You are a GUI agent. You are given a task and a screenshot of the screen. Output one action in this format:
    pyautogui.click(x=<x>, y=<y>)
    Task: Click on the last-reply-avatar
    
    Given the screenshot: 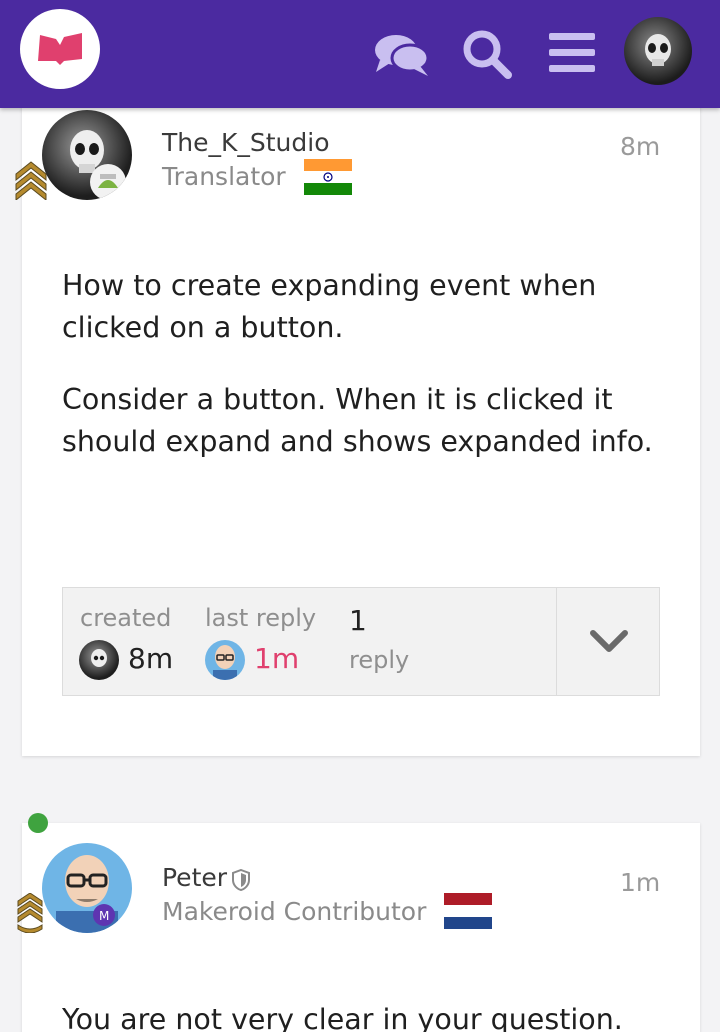 What is the action you would take?
    pyautogui.click(x=225, y=660)
    